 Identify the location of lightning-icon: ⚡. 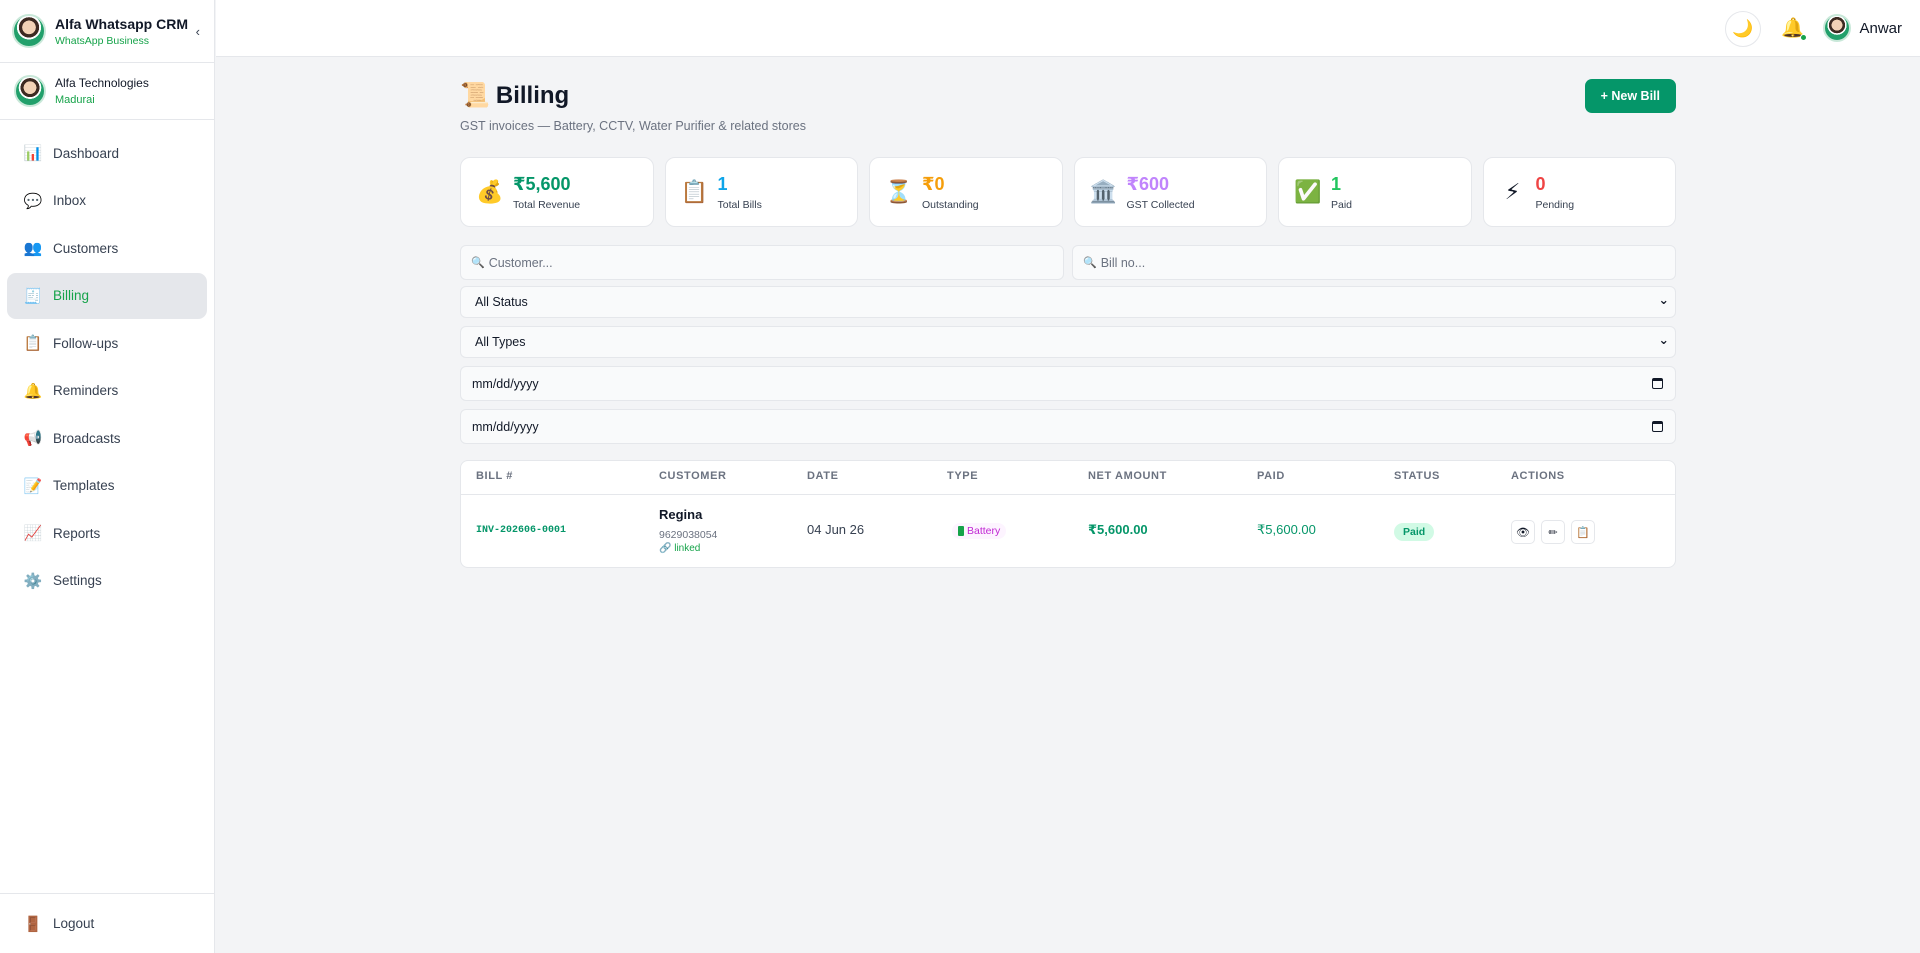
(1512, 191).